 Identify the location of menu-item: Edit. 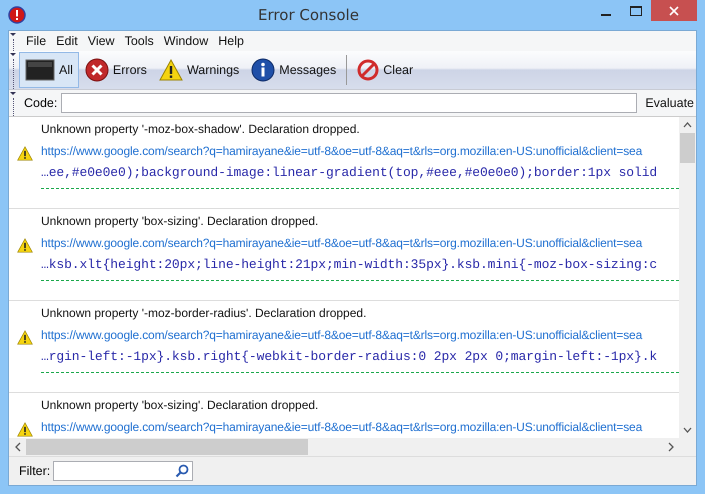
(67, 41).